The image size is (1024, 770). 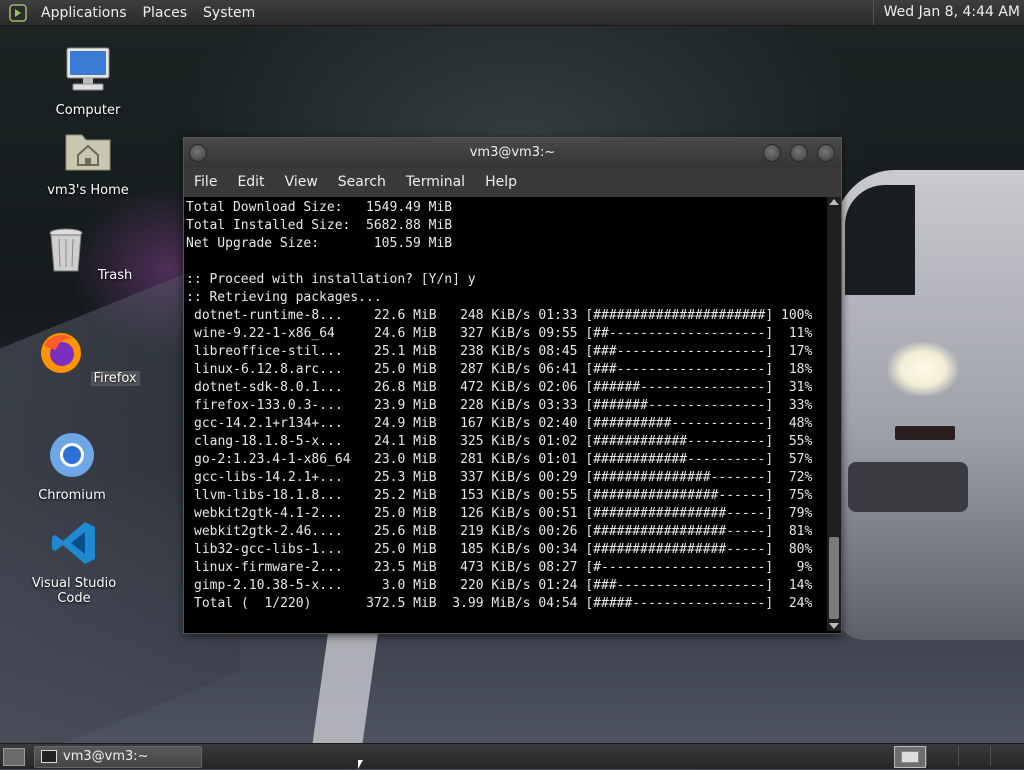 What do you see at coordinates (319, 243) in the screenshot?
I see `terminal-line: Net Upgrade Size: 105.59 MiB` at bounding box center [319, 243].